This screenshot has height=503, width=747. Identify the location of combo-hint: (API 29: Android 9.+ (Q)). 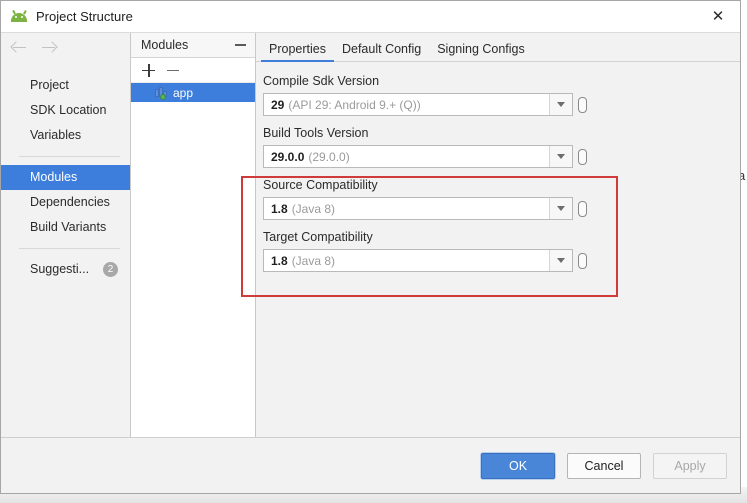
(354, 104).